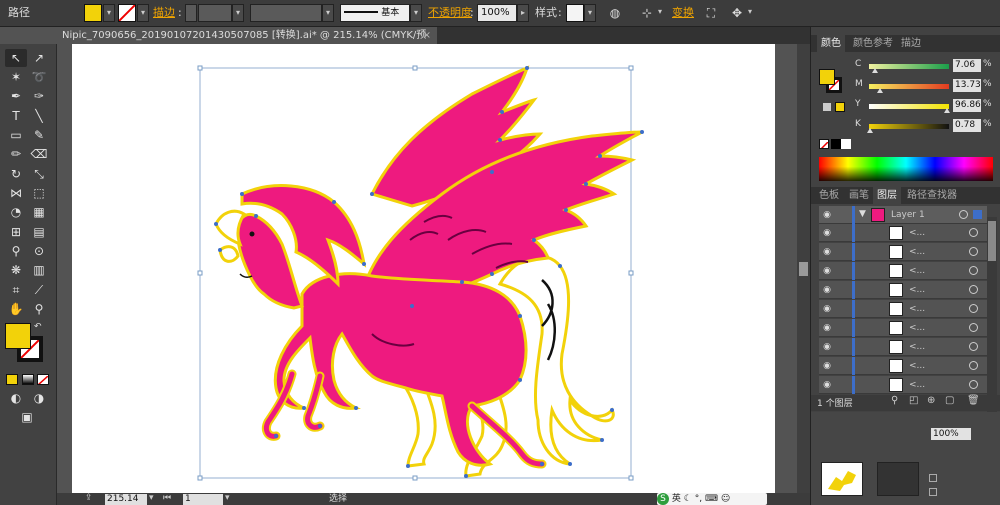 Image resolution: width=1000 pixels, height=505 pixels. What do you see at coordinates (967, 125) in the screenshot?
I see `channel-k-value: 0.78` at bounding box center [967, 125].